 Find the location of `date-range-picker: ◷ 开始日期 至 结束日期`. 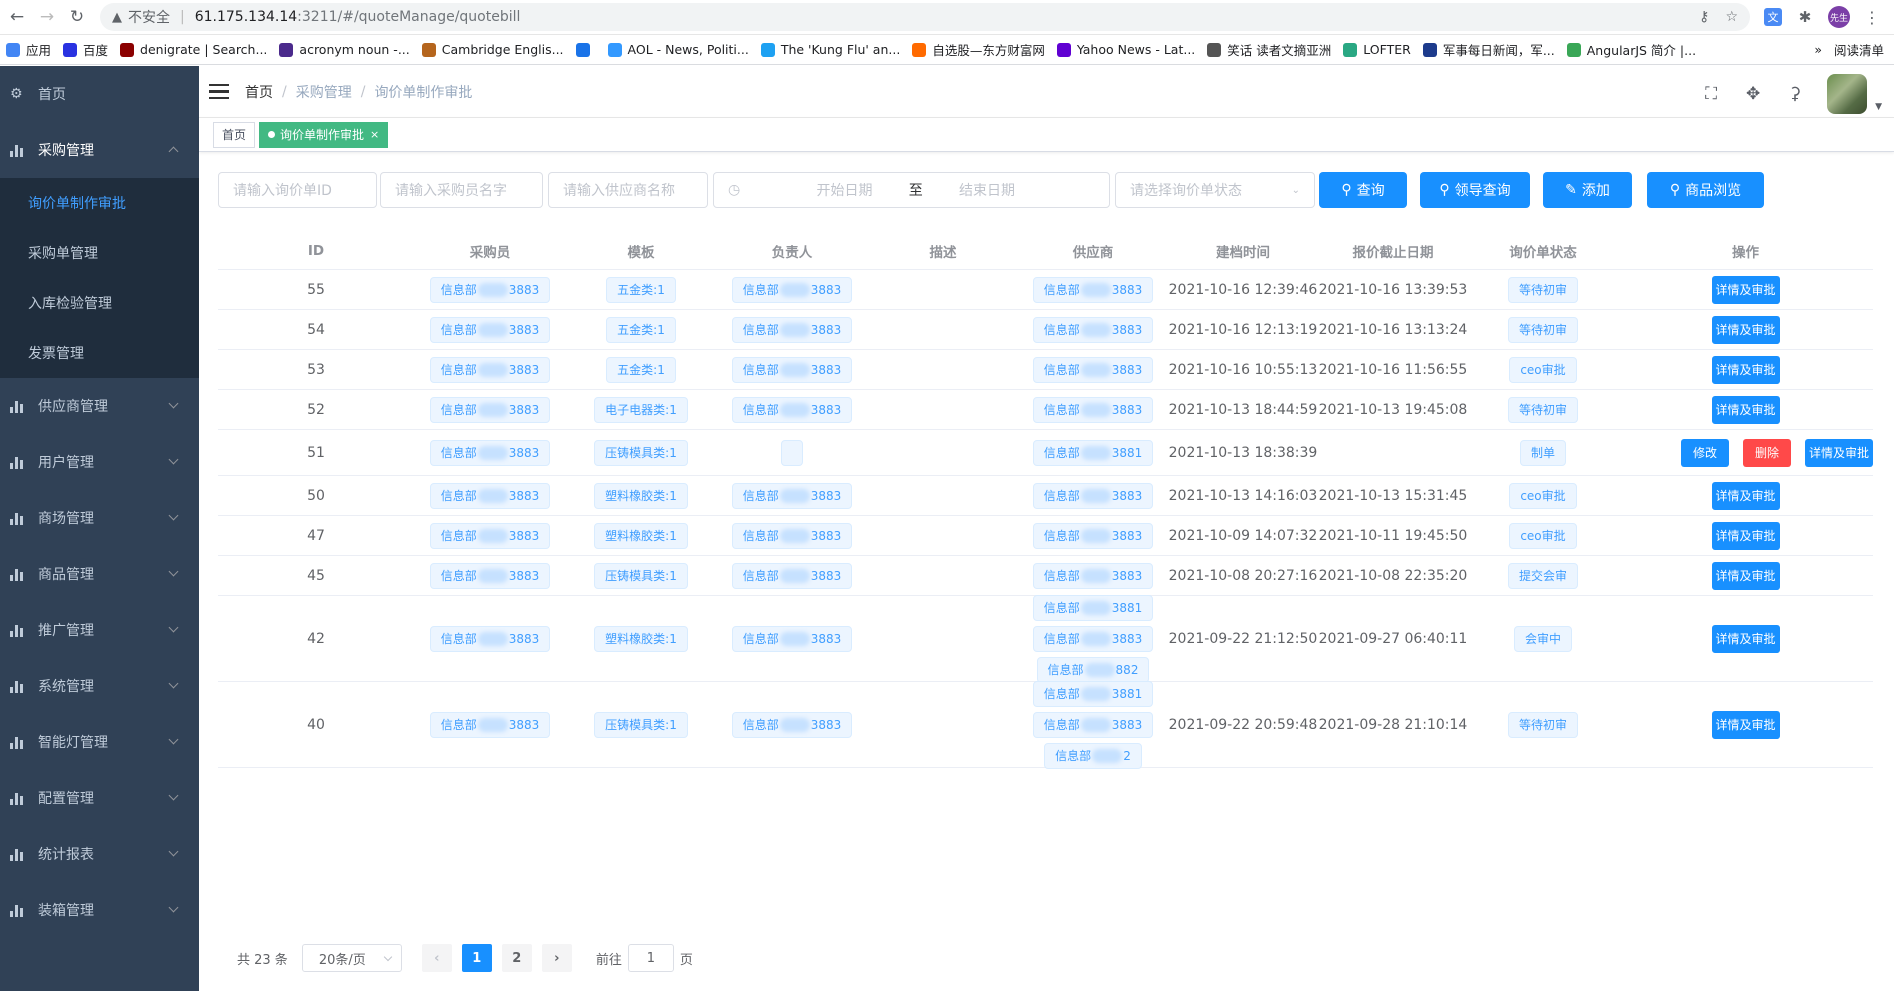

date-range-picker: ◷ 开始日期 至 结束日期 is located at coordinates (911, 190).